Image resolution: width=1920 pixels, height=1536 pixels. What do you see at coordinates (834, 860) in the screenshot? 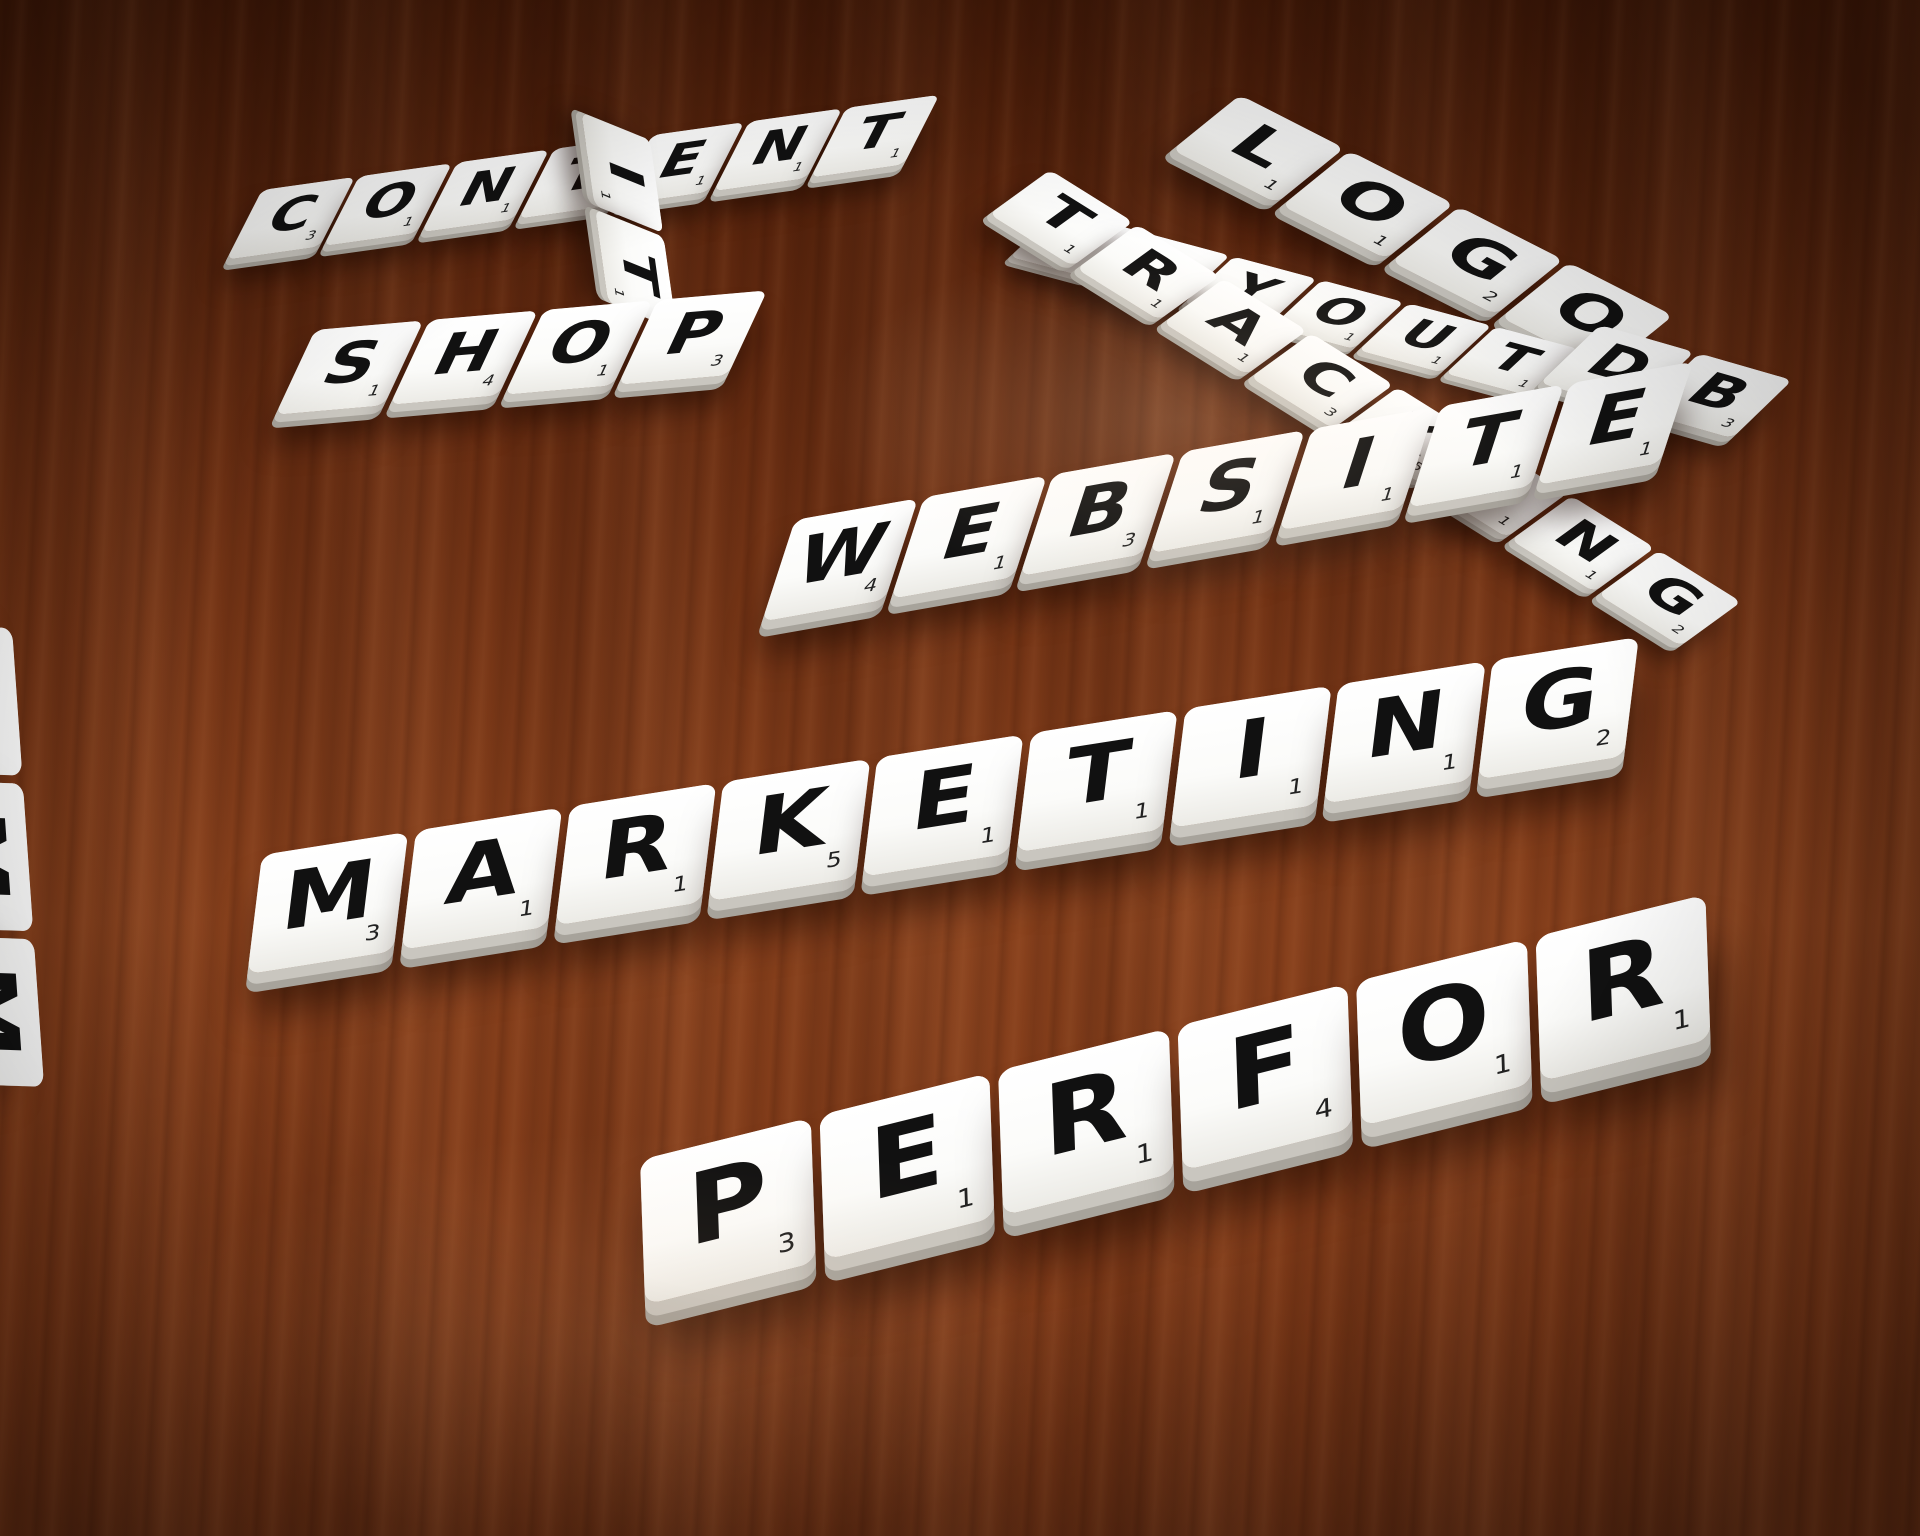
I see `tile-points: 5` at bounding box center [834, 860].